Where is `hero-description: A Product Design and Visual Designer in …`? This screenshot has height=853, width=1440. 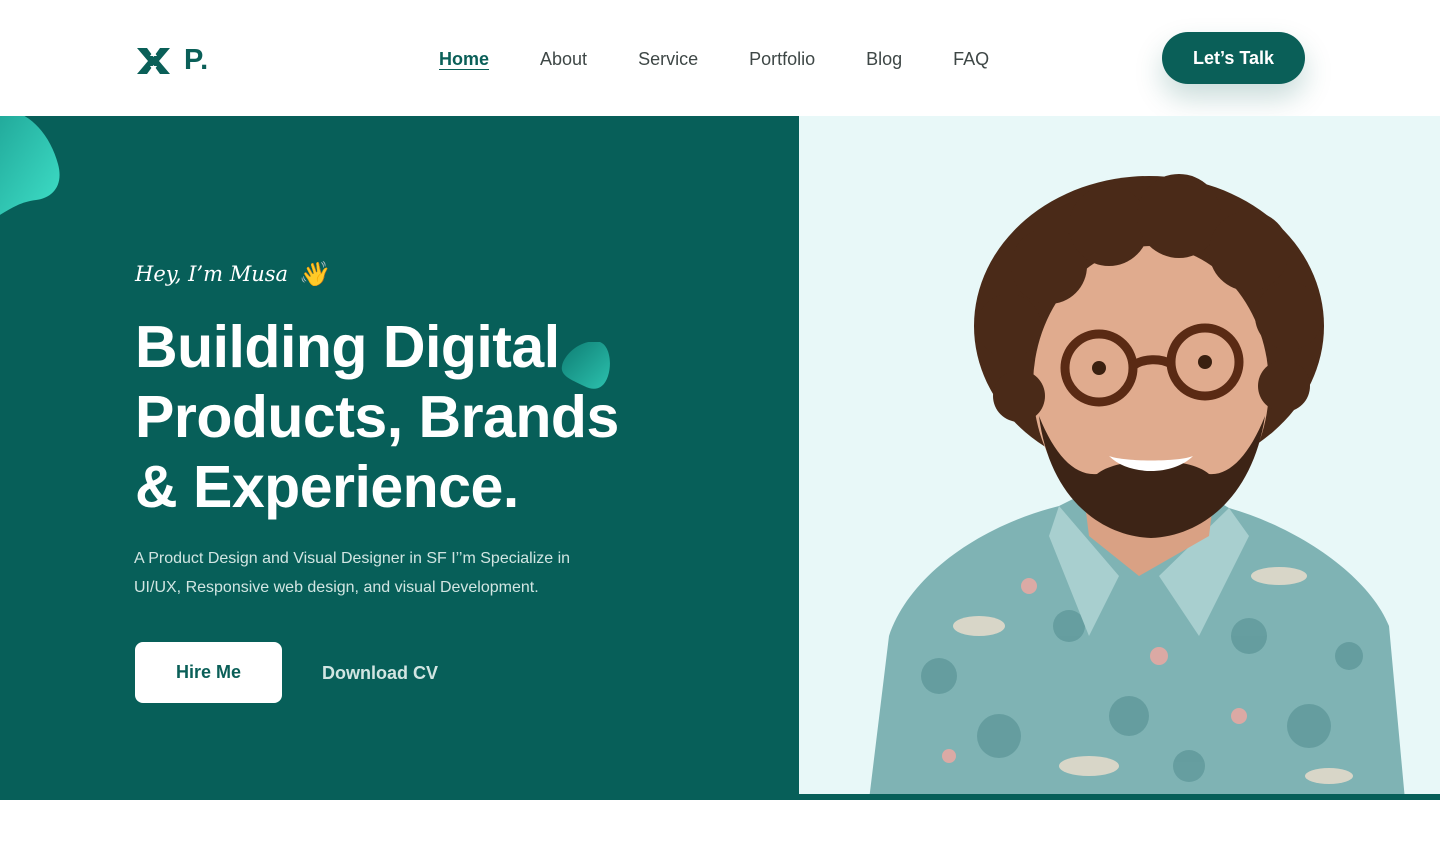
hero-description: A Product Design and Visual Designer in … is located at coordinates (352, 573).